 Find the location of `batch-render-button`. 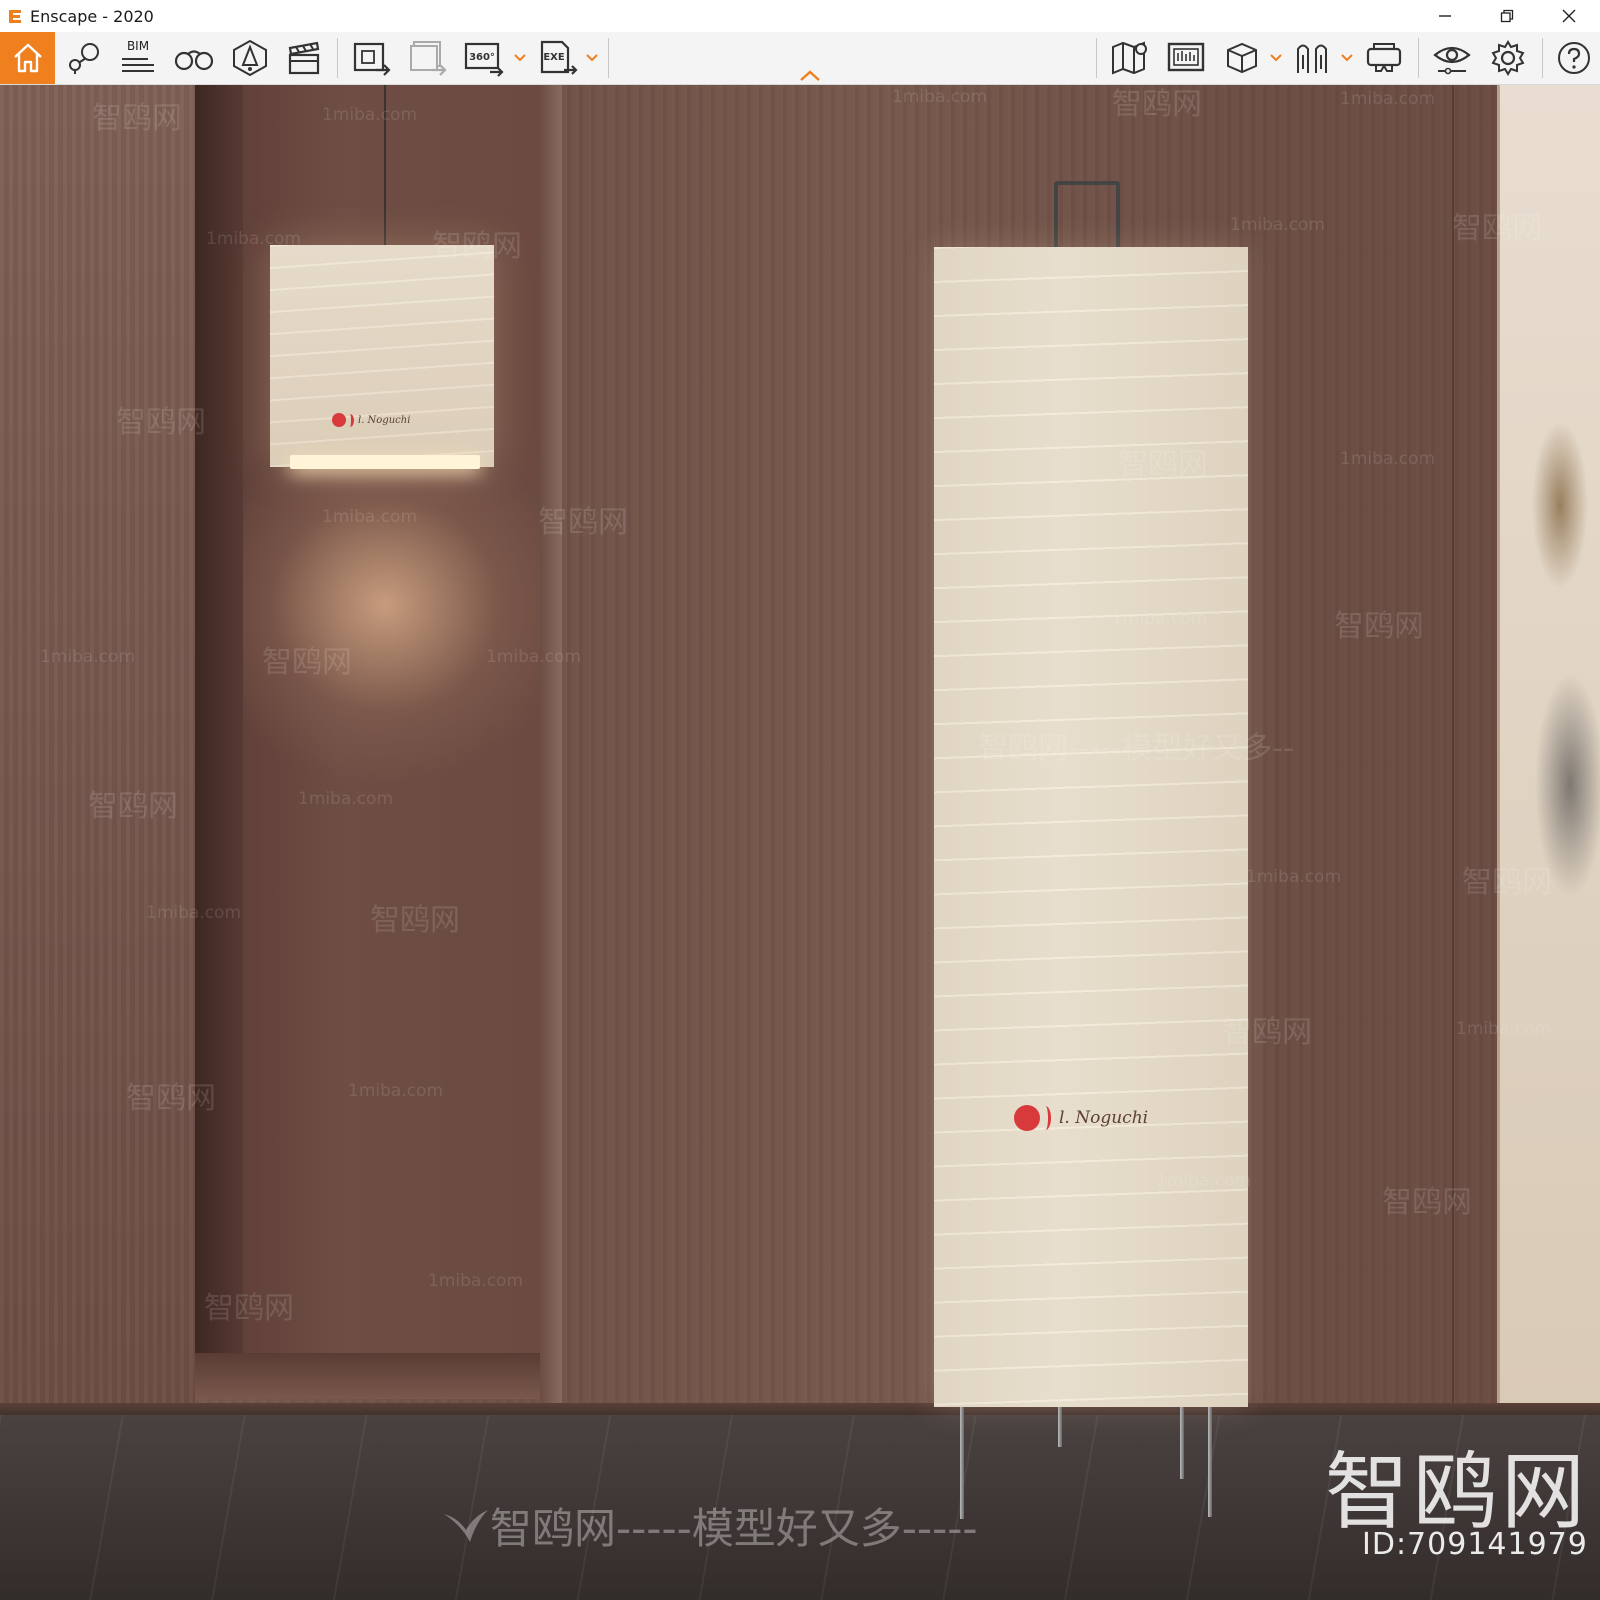

batch-render-button is located at coordinates (428, 58).